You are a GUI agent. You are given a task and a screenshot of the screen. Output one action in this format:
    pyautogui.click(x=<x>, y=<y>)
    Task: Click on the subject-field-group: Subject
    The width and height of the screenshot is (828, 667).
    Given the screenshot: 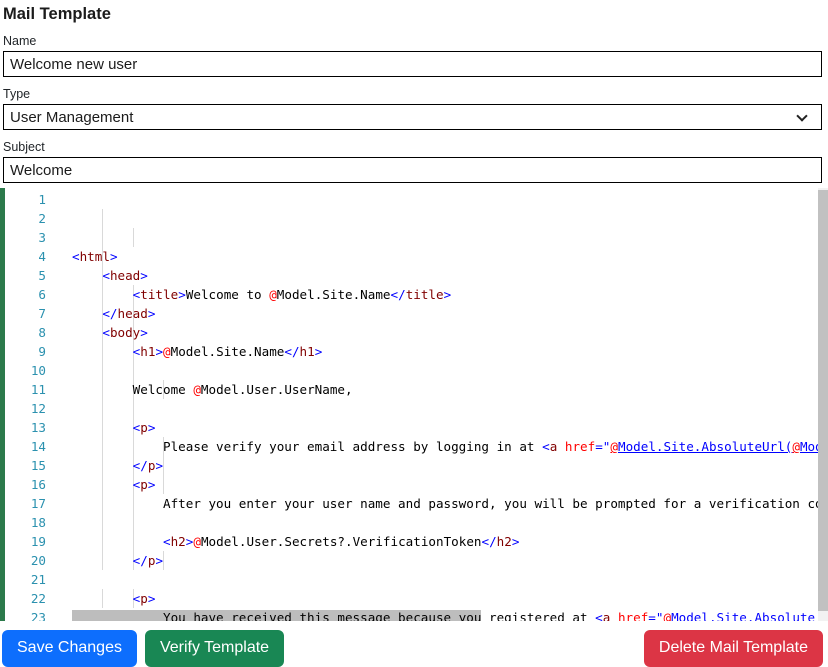 What is the action you would take?
    pyautogui.click(x=415, y=161)
    